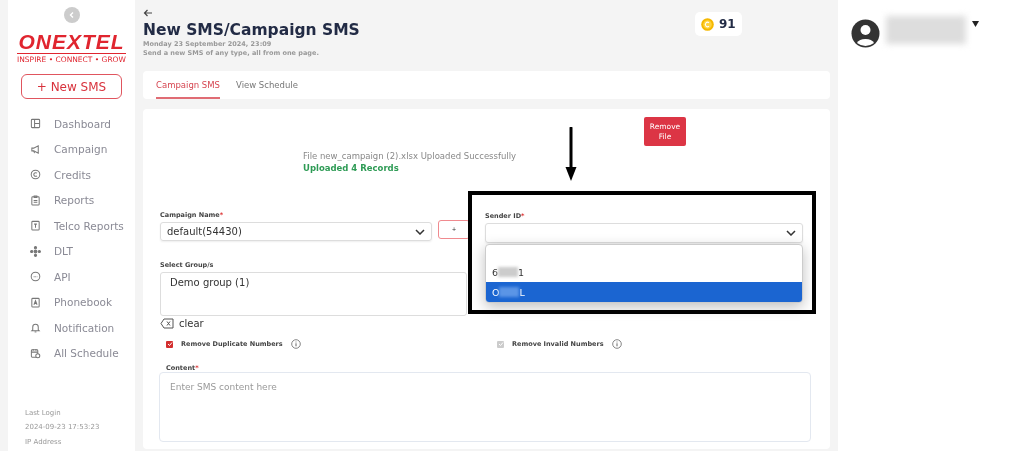 The width and height of the screenshot is (1024, 451). What do you see at coordinates (71, 15) in the screenshot?
I see `chevron-left-icon` at bounding box center [71, 15].